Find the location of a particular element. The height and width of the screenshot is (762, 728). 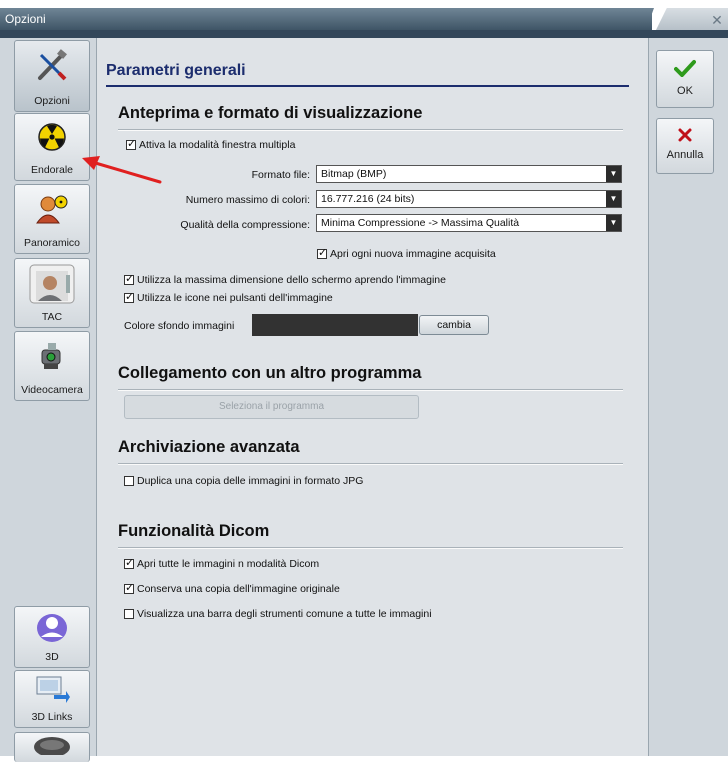

sidebar-item-opzioni: Opzioni is located at coordinates (52, 76).